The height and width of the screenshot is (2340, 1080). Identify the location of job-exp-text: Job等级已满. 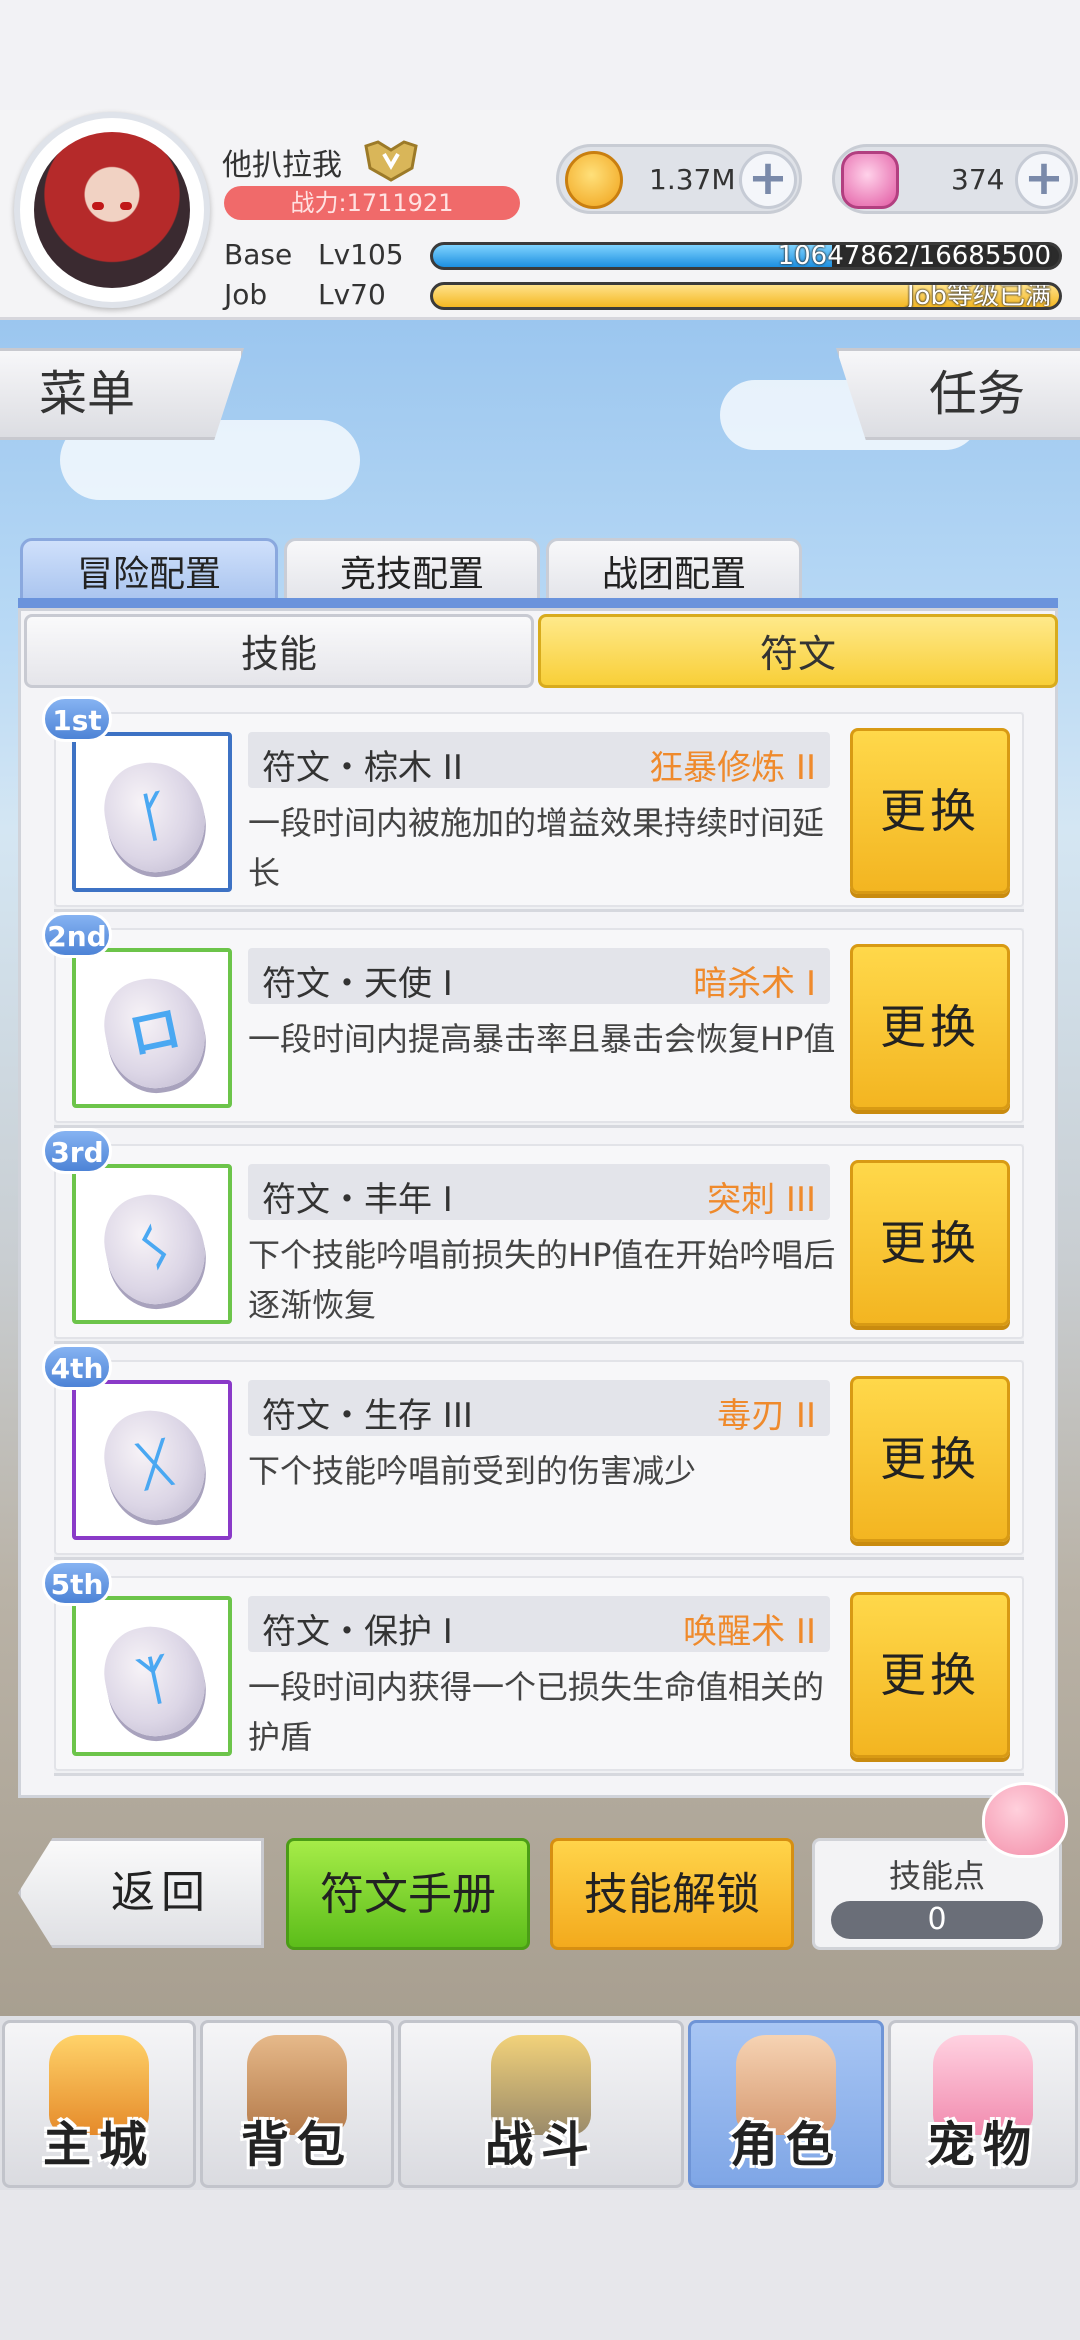
(978, 296).